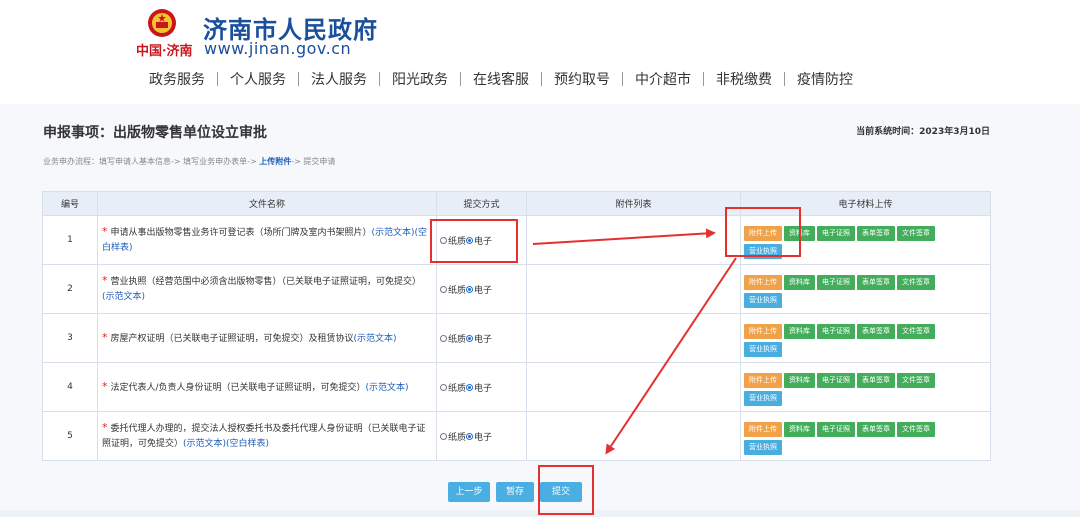  I want to click on row-number: 4, so click(70, 387).